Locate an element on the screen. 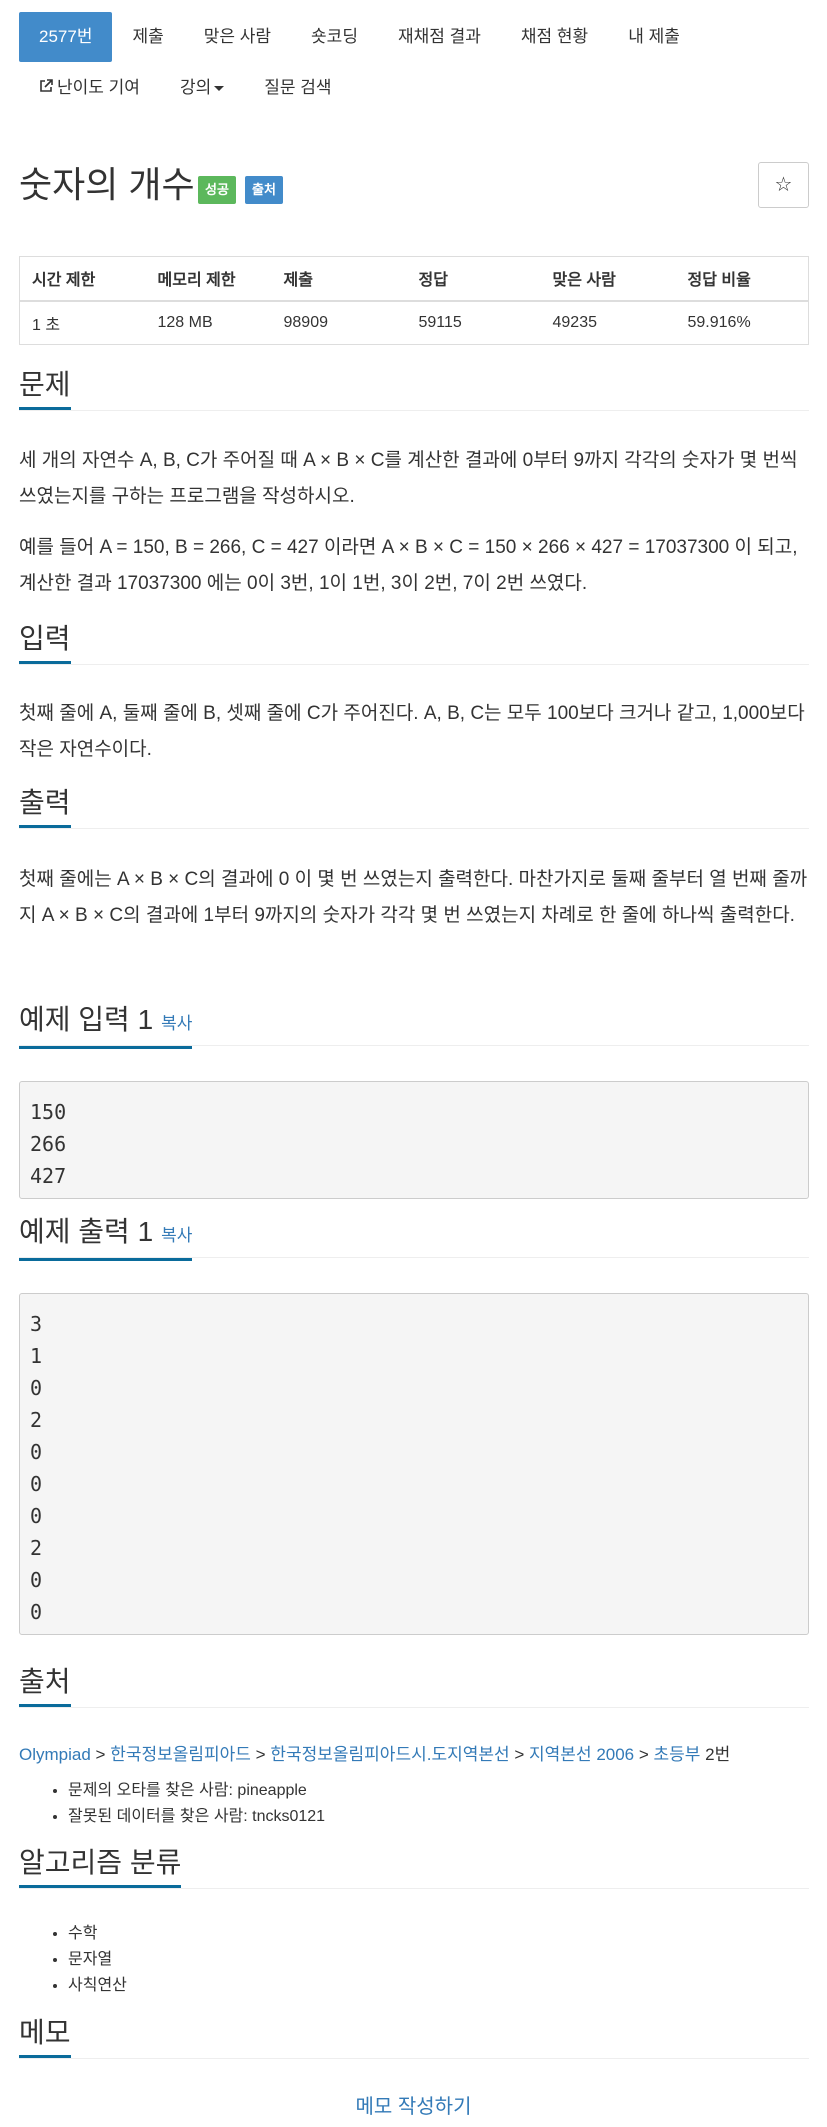 The image size is (827, 2127). sample-output-title: 예제 출력 1 is located at coordinates (86, 1231).